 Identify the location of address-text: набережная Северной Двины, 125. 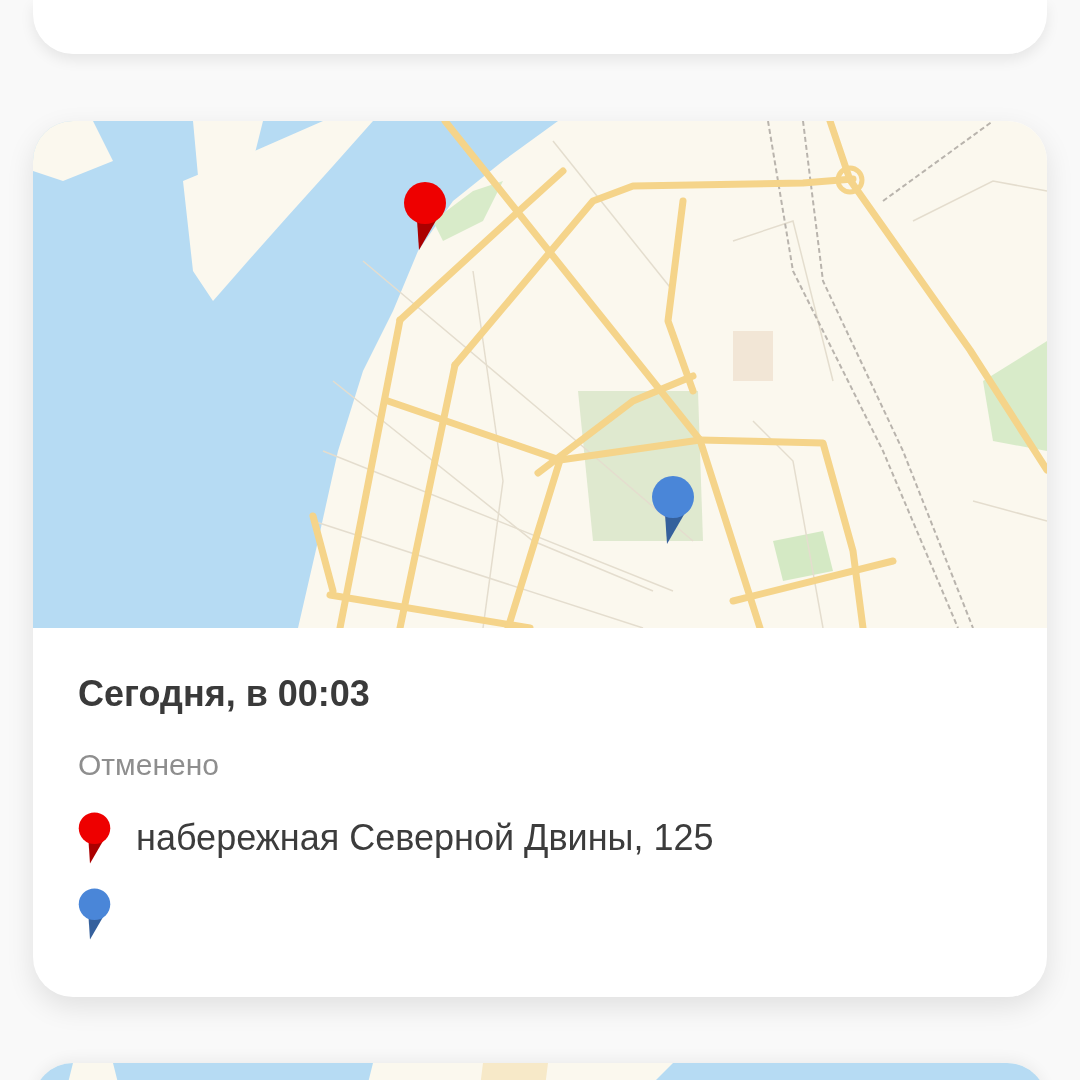
(425, 838).